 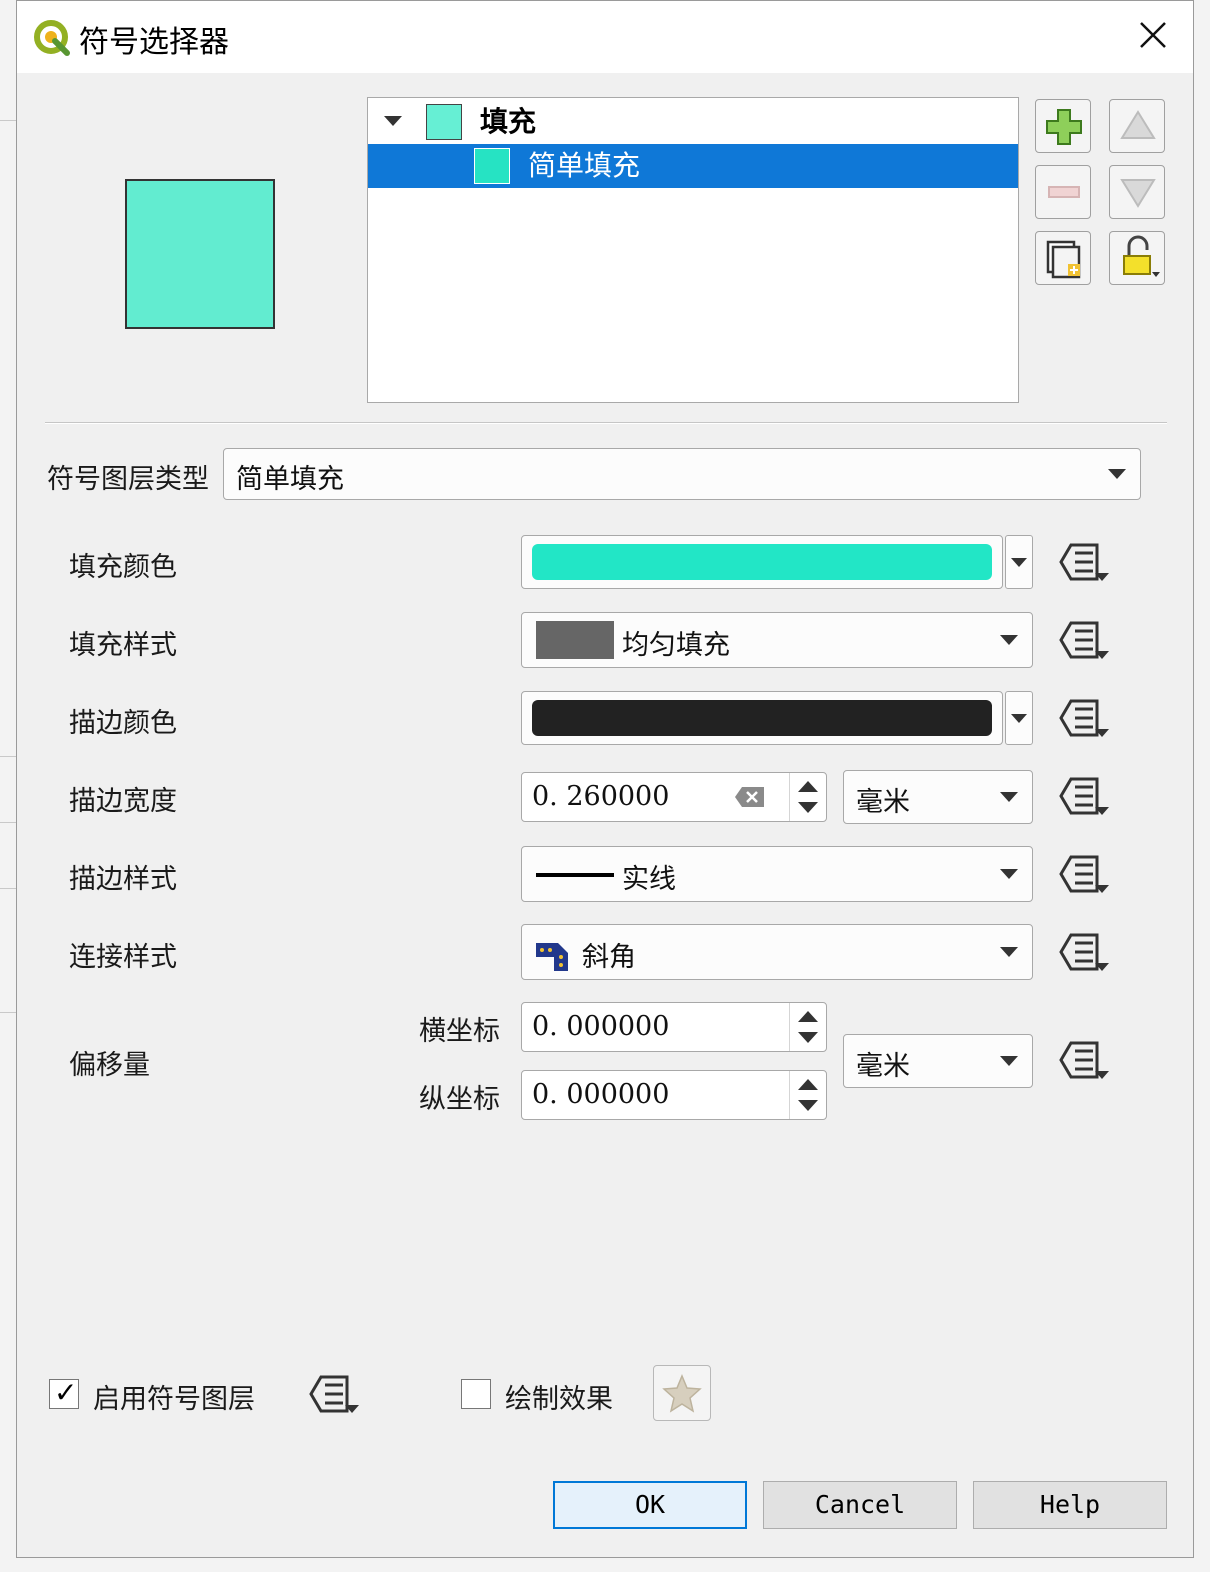 I want to click on duplicate-layer-button, so click(x=1063, y=258).